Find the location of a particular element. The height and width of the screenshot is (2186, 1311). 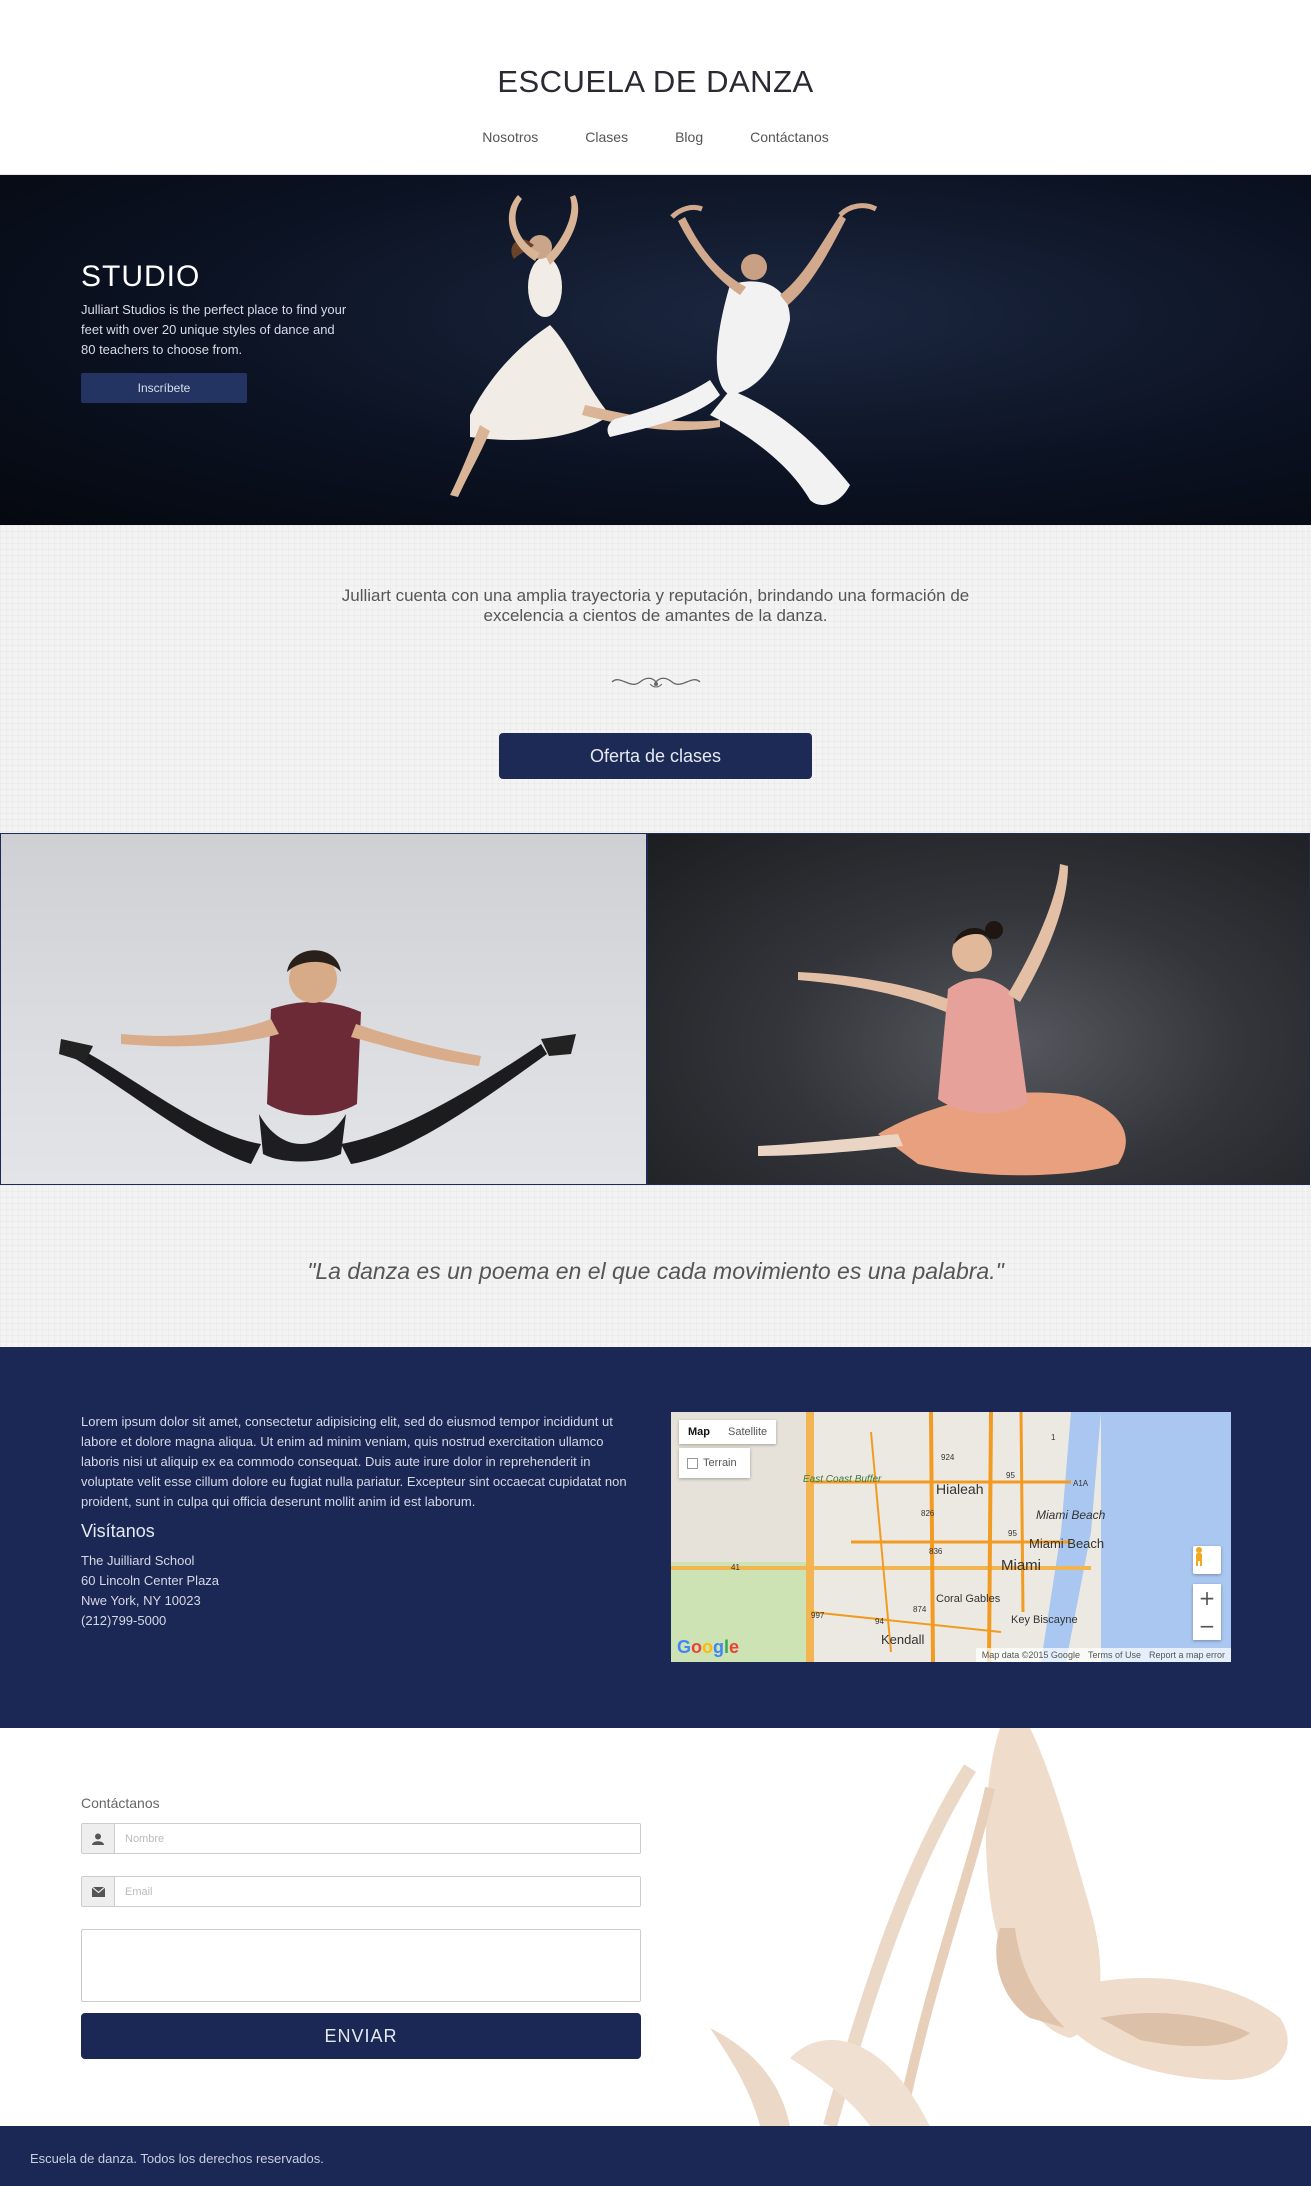

terrain-label: Terrain is located at coordinates (720, 1463).